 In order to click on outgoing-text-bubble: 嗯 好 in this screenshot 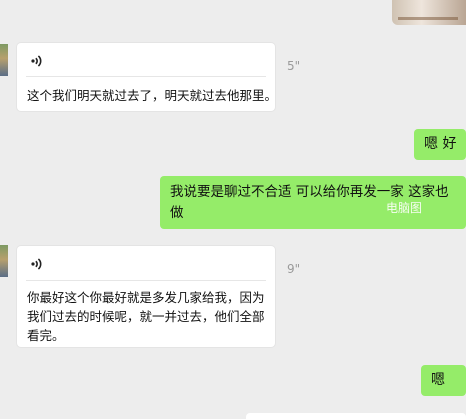, I will do `click(440, 144)`.